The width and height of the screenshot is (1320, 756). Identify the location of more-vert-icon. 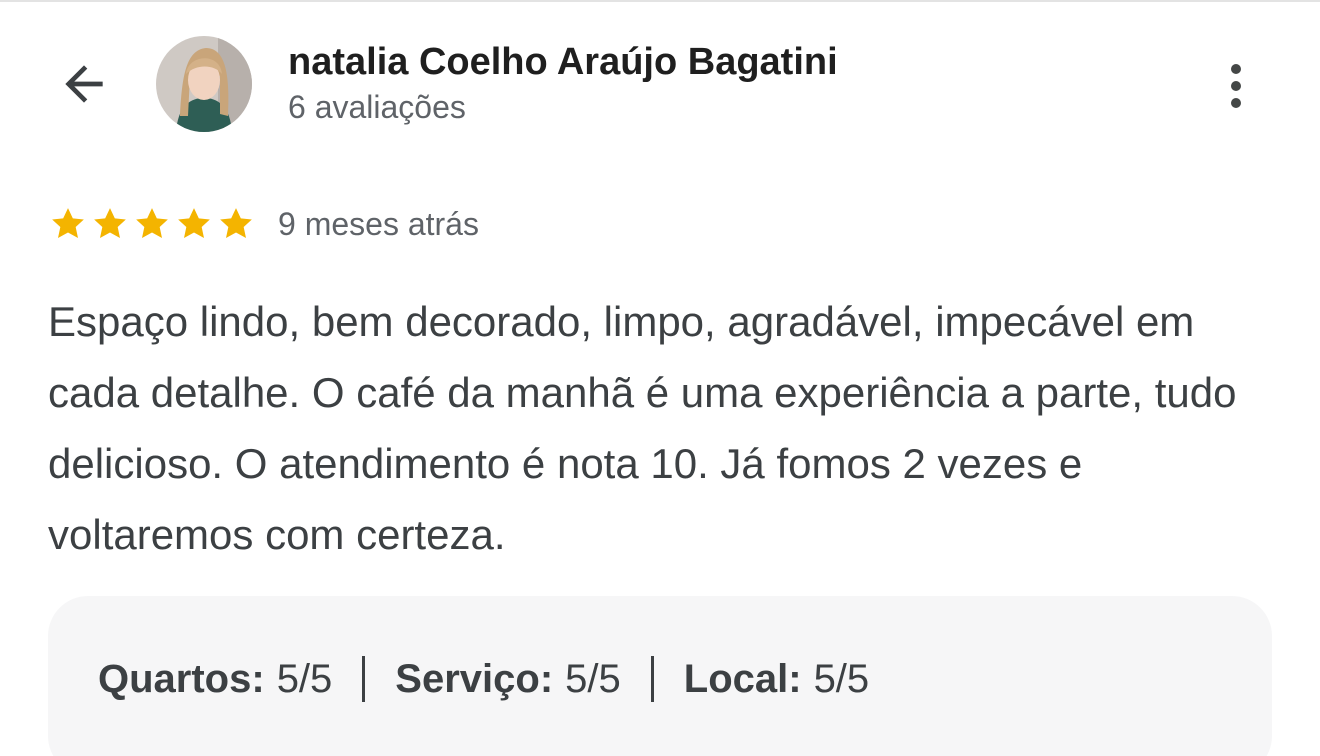
(1236, 69).